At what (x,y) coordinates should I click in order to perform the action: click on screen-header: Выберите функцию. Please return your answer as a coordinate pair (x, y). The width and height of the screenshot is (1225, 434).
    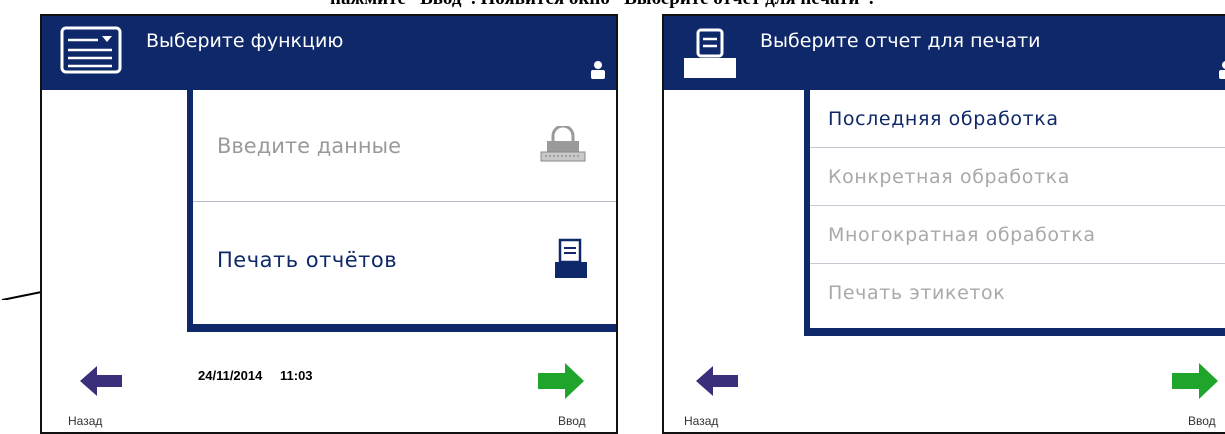
    Looking at the image, I should click on (329, 53).